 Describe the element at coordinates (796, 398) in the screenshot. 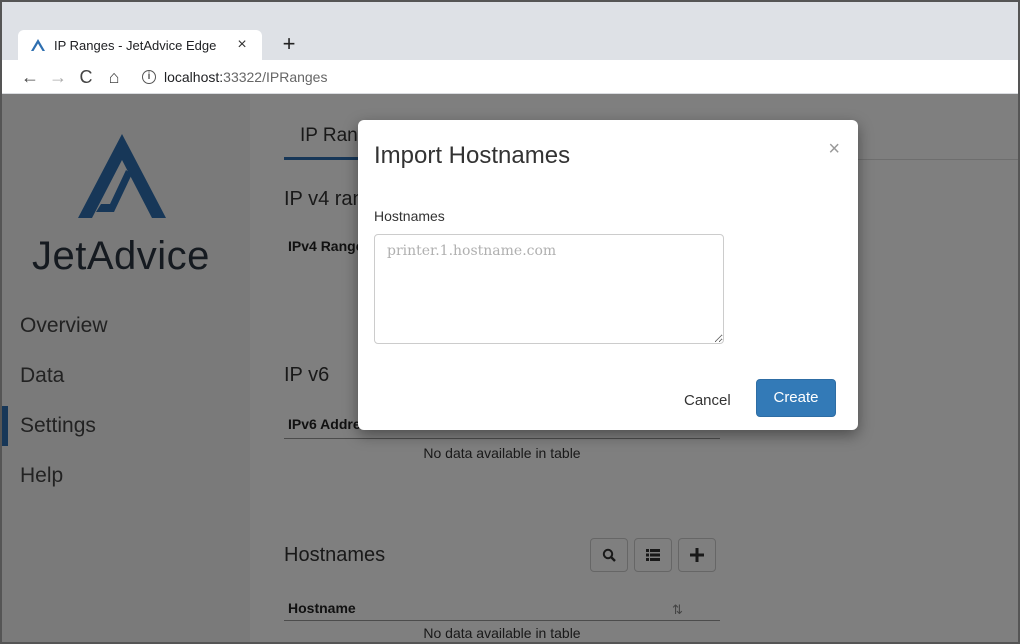

I see `create-button: Create` at that location.